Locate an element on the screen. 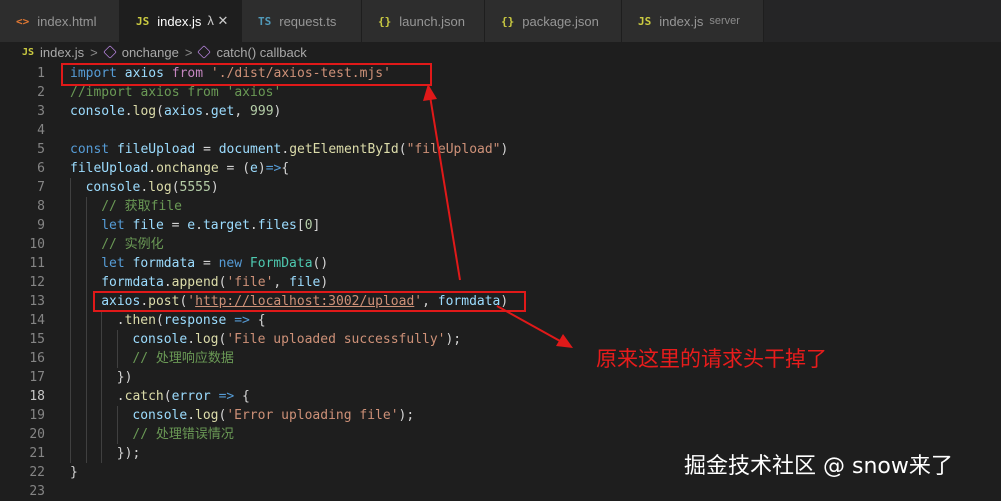  watermark: 掘金技术社区 @ snow来了 is located at coordinates (818, 466).